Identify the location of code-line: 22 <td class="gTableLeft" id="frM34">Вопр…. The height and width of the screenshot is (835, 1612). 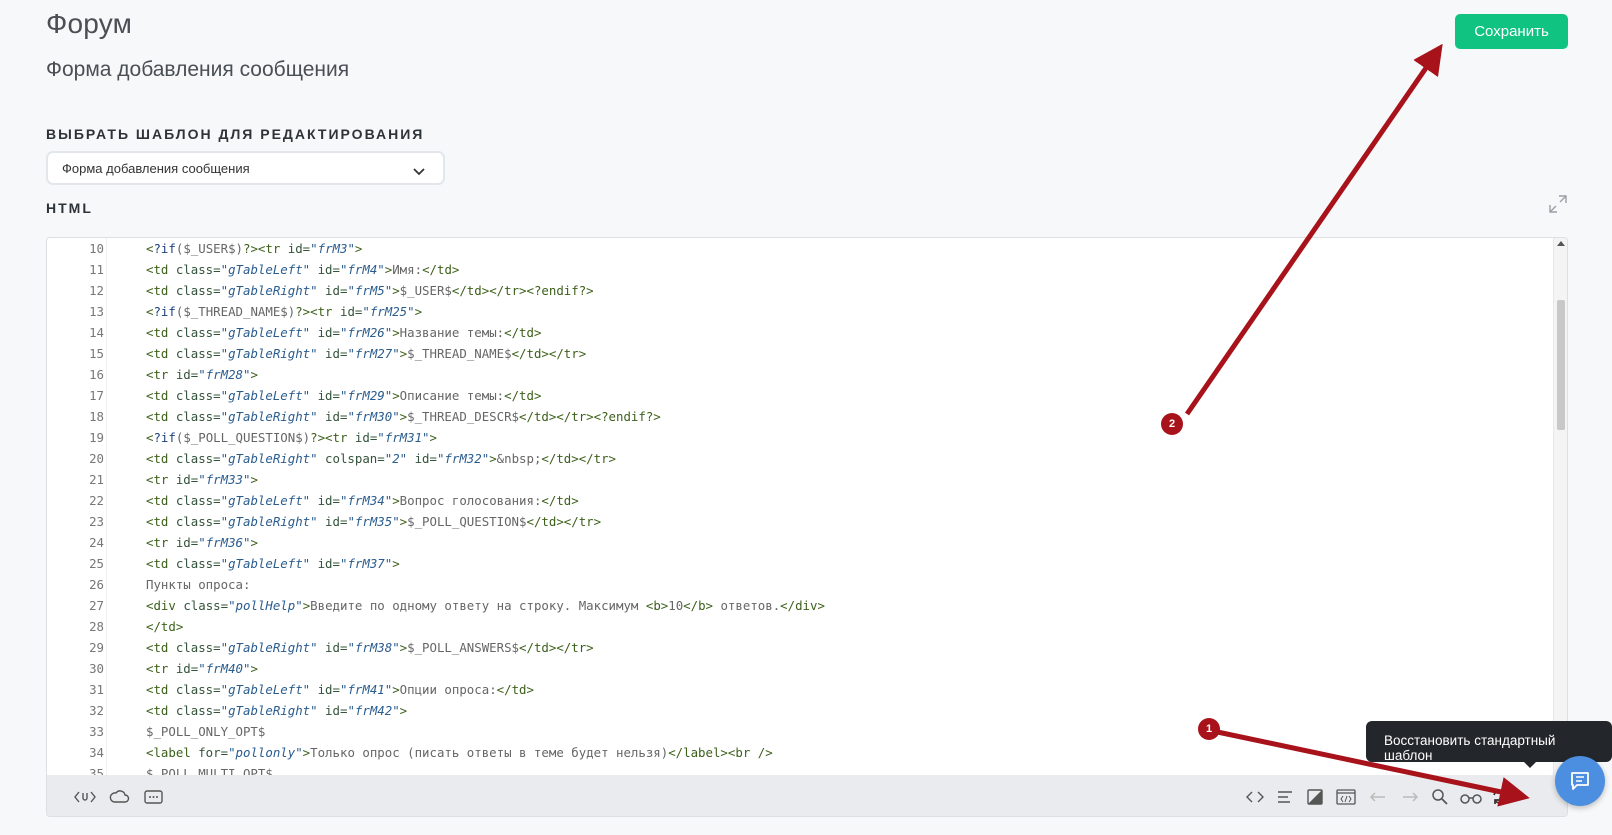
(797, 500).